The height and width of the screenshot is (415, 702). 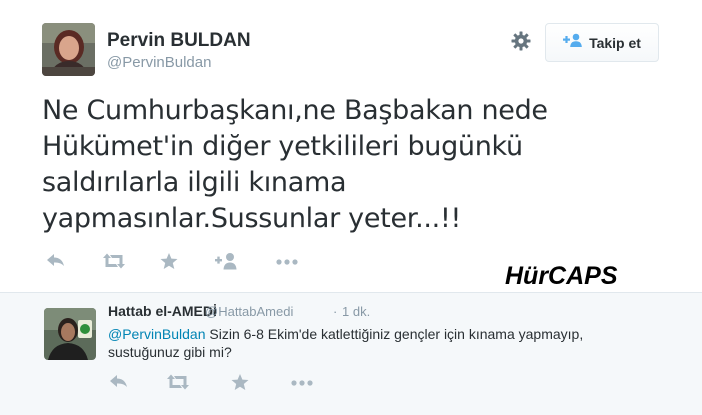 What do you see at coordinates (162, 311) in the screenshot?
I see `reply-author-name: Hattab el-AMEDİ` at bounding box center [162, 311].